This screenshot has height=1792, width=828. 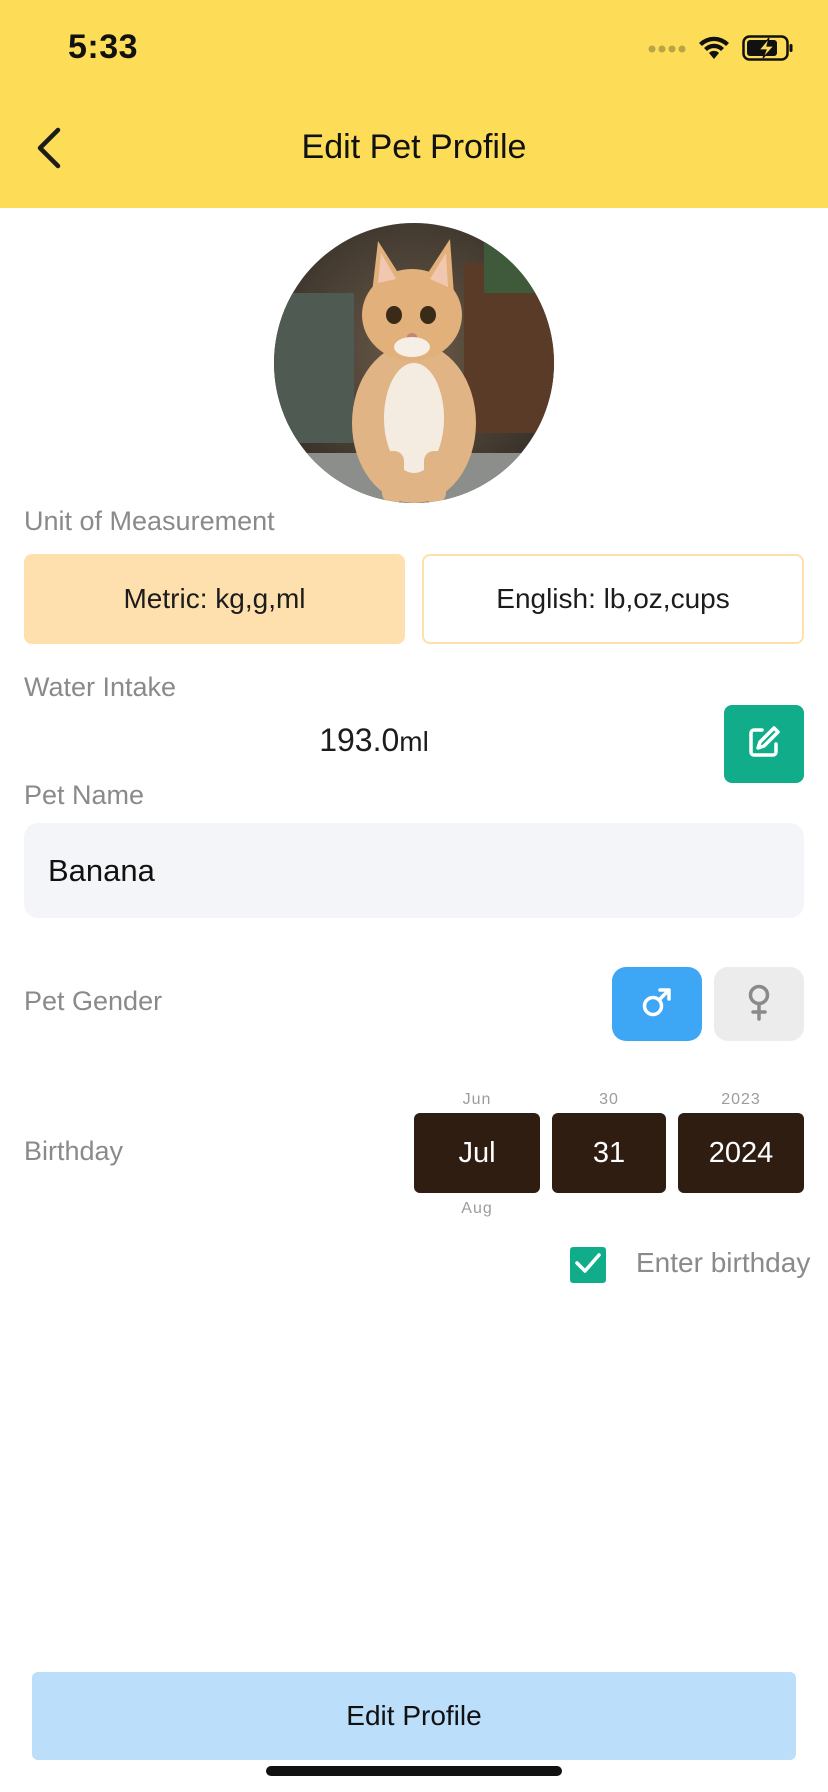 I want to click on year-prev: 2023, so click(x=741, y=1099).